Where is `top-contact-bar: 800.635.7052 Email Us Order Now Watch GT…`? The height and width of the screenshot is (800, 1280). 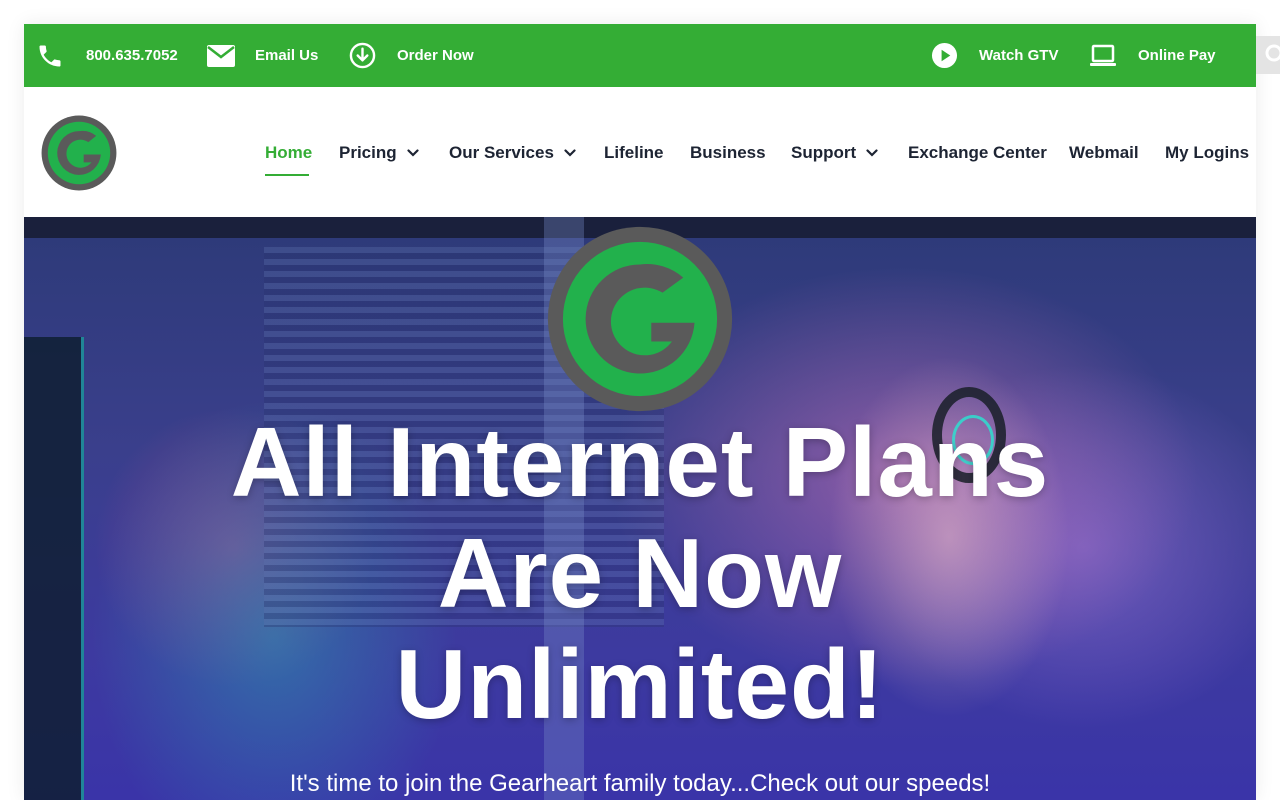
top-contact-bar: 800.635.7052 Email Us Order Now Watch GT… is located at coordinates (640, 55).